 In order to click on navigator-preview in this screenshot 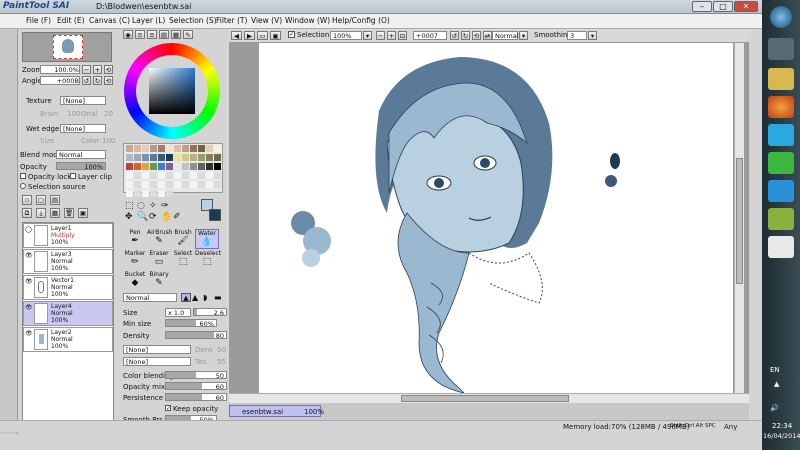, I will do `click(67, 47)`.